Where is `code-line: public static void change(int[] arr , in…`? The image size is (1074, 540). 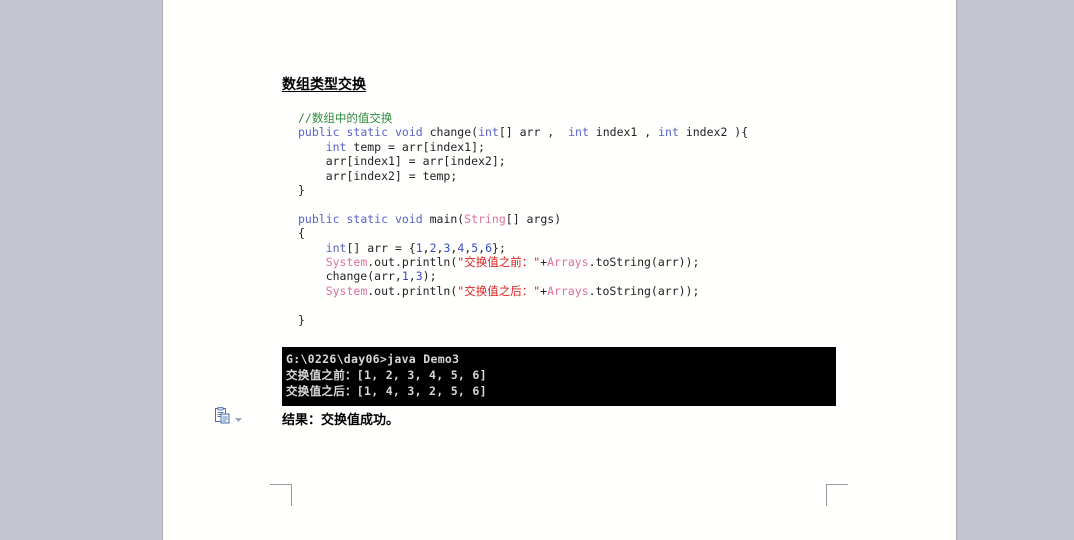 code-line: public static void change(int[] arr , in… is located at coordinates (523, 132).